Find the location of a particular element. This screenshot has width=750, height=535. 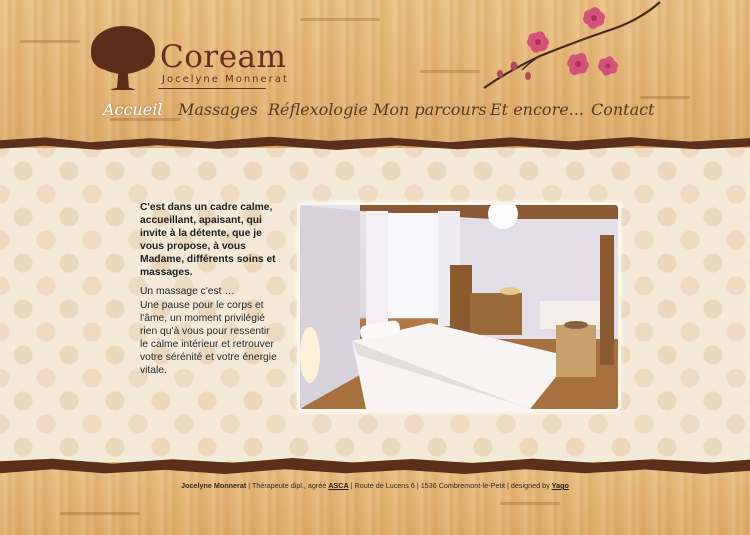

tree-logo-icon is located at coordinates (123, 58).